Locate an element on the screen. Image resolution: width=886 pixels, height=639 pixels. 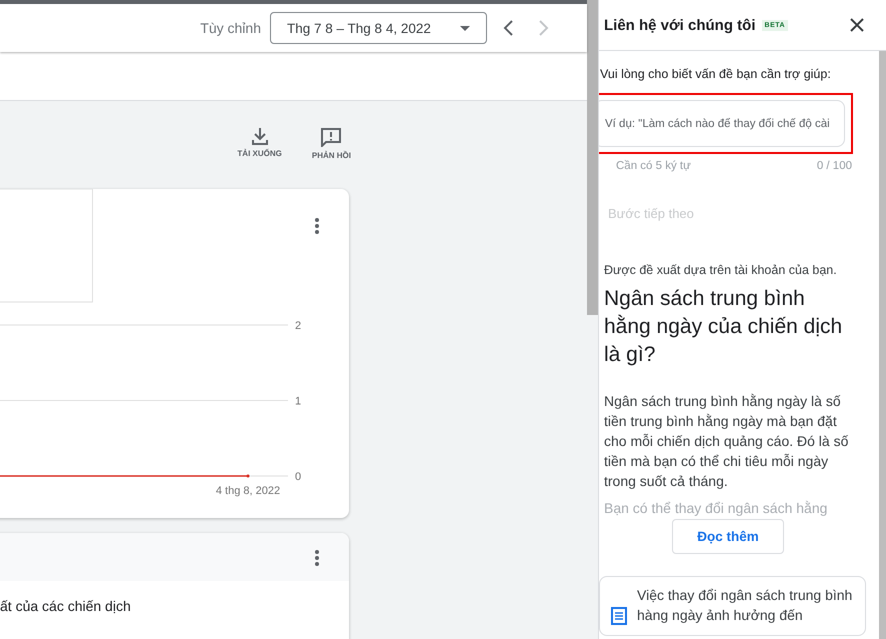
document-icon is located at coordinates (619, 616).